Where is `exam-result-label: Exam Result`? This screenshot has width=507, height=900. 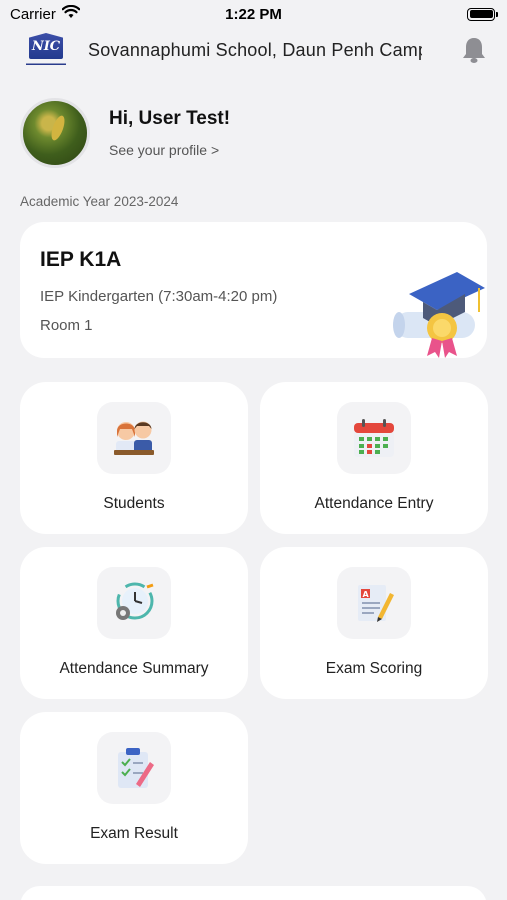 exam-result-label: Exam Result is located at coordinates (134, 833).